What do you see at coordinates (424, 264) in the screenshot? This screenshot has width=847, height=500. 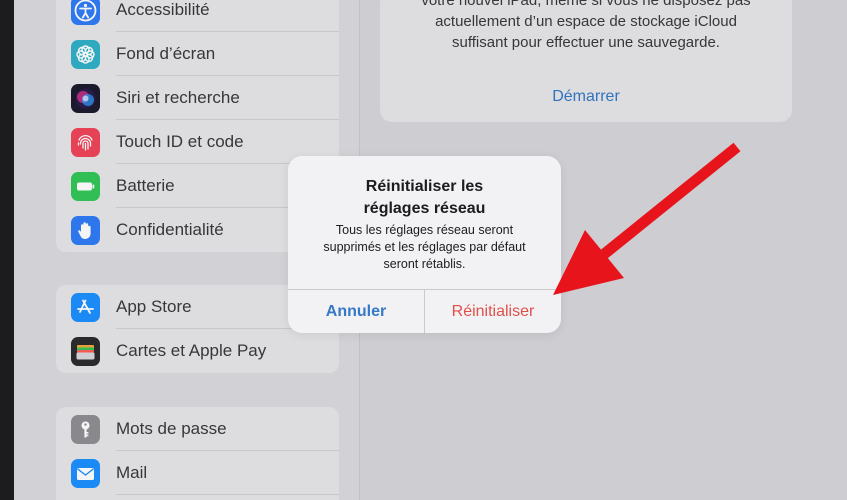 I see `alert-message-line: seront rétablis.` at bounding box center [424, 264].